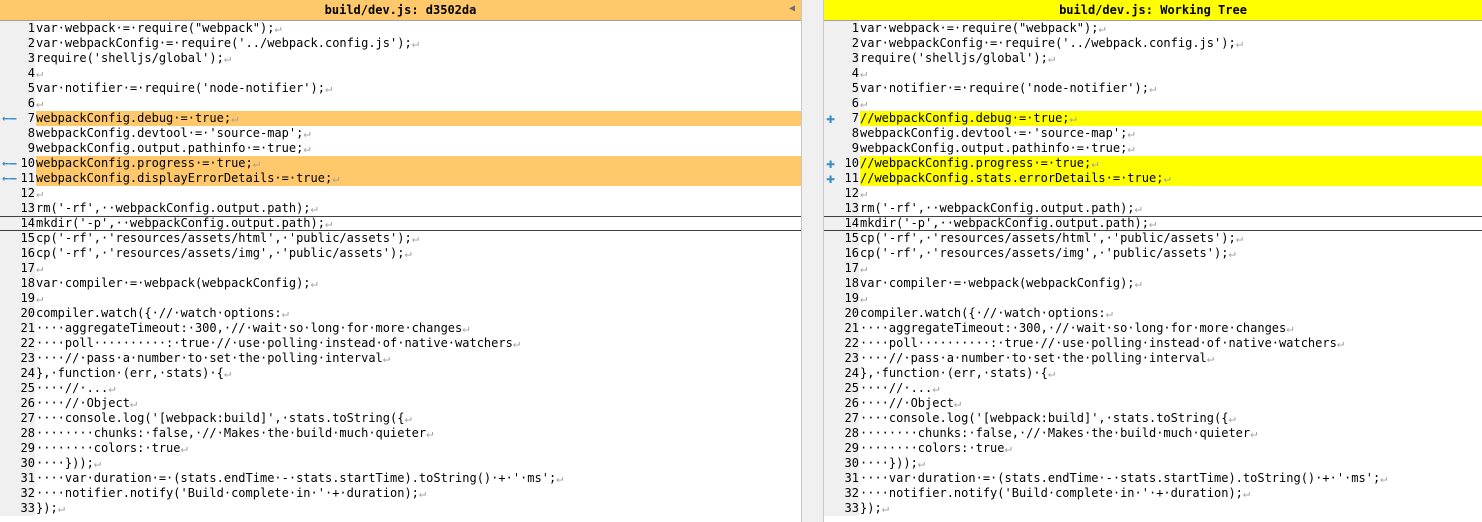 This screenshot has height=522, width=1482. I want to click on pane-splitter, so click(812, 261).